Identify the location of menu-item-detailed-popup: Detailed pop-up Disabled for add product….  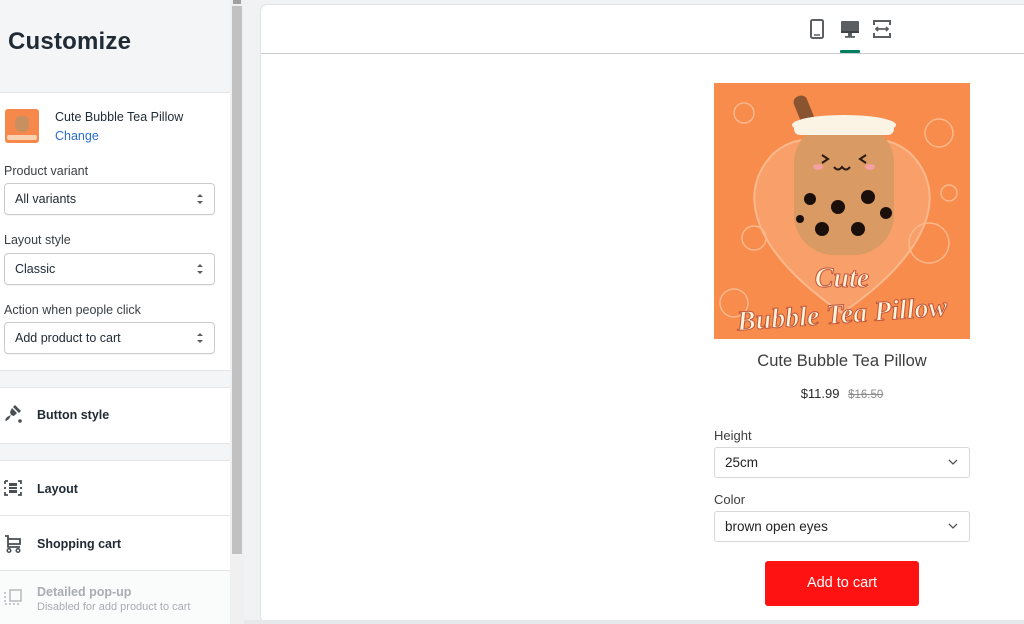
(115, 597).